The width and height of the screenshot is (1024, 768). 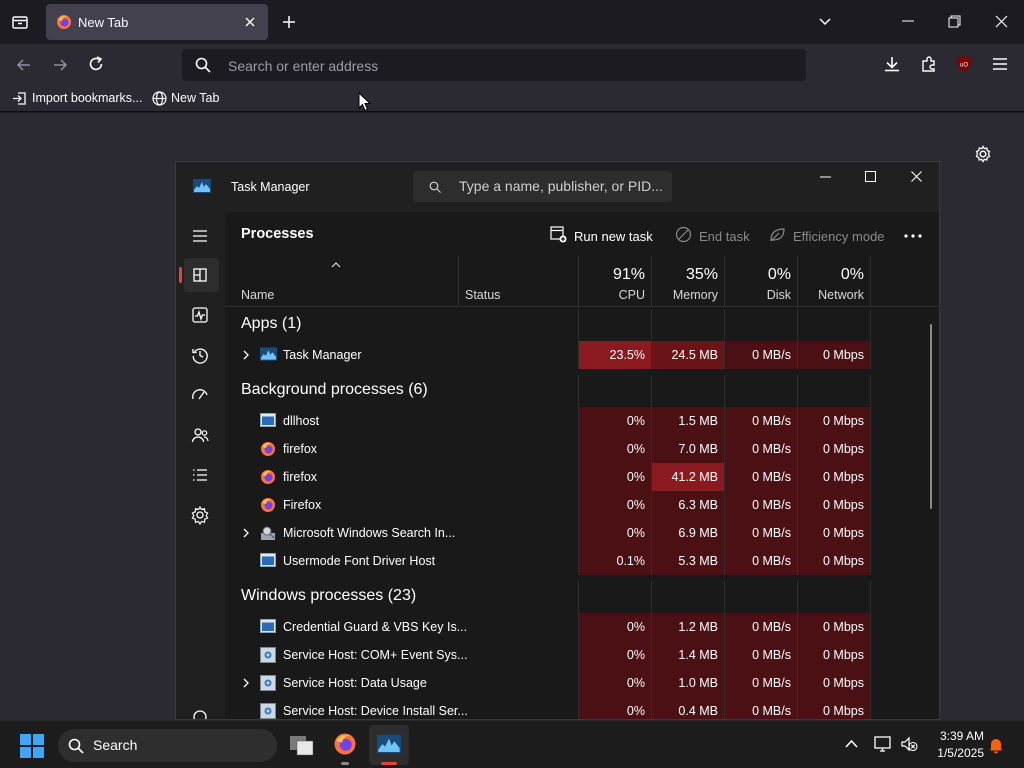 I want to click on column-header-disk: 0% Disk, so click(x=761, y=281).